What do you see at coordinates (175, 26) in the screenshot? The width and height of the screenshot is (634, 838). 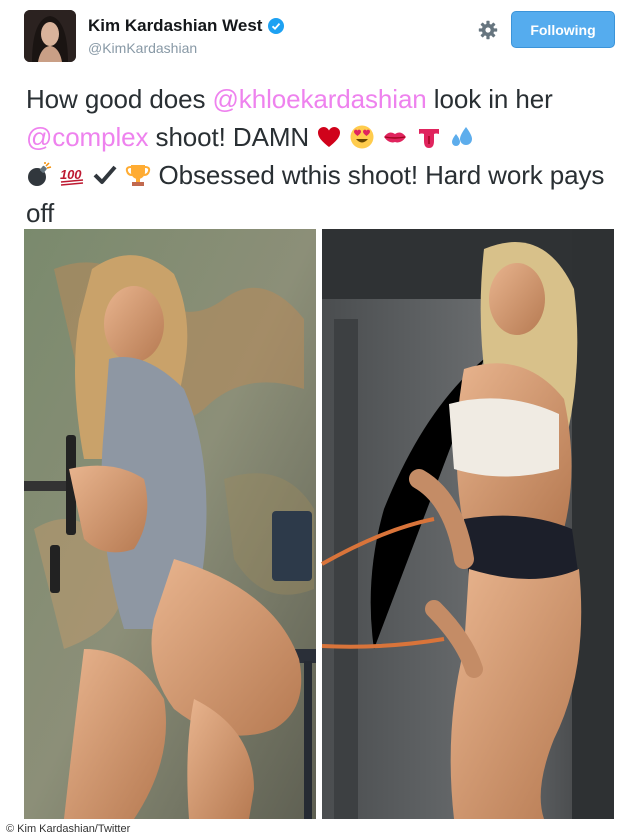 I see `display-name: Kim Kardashian West` at bounding box center [175, 26].